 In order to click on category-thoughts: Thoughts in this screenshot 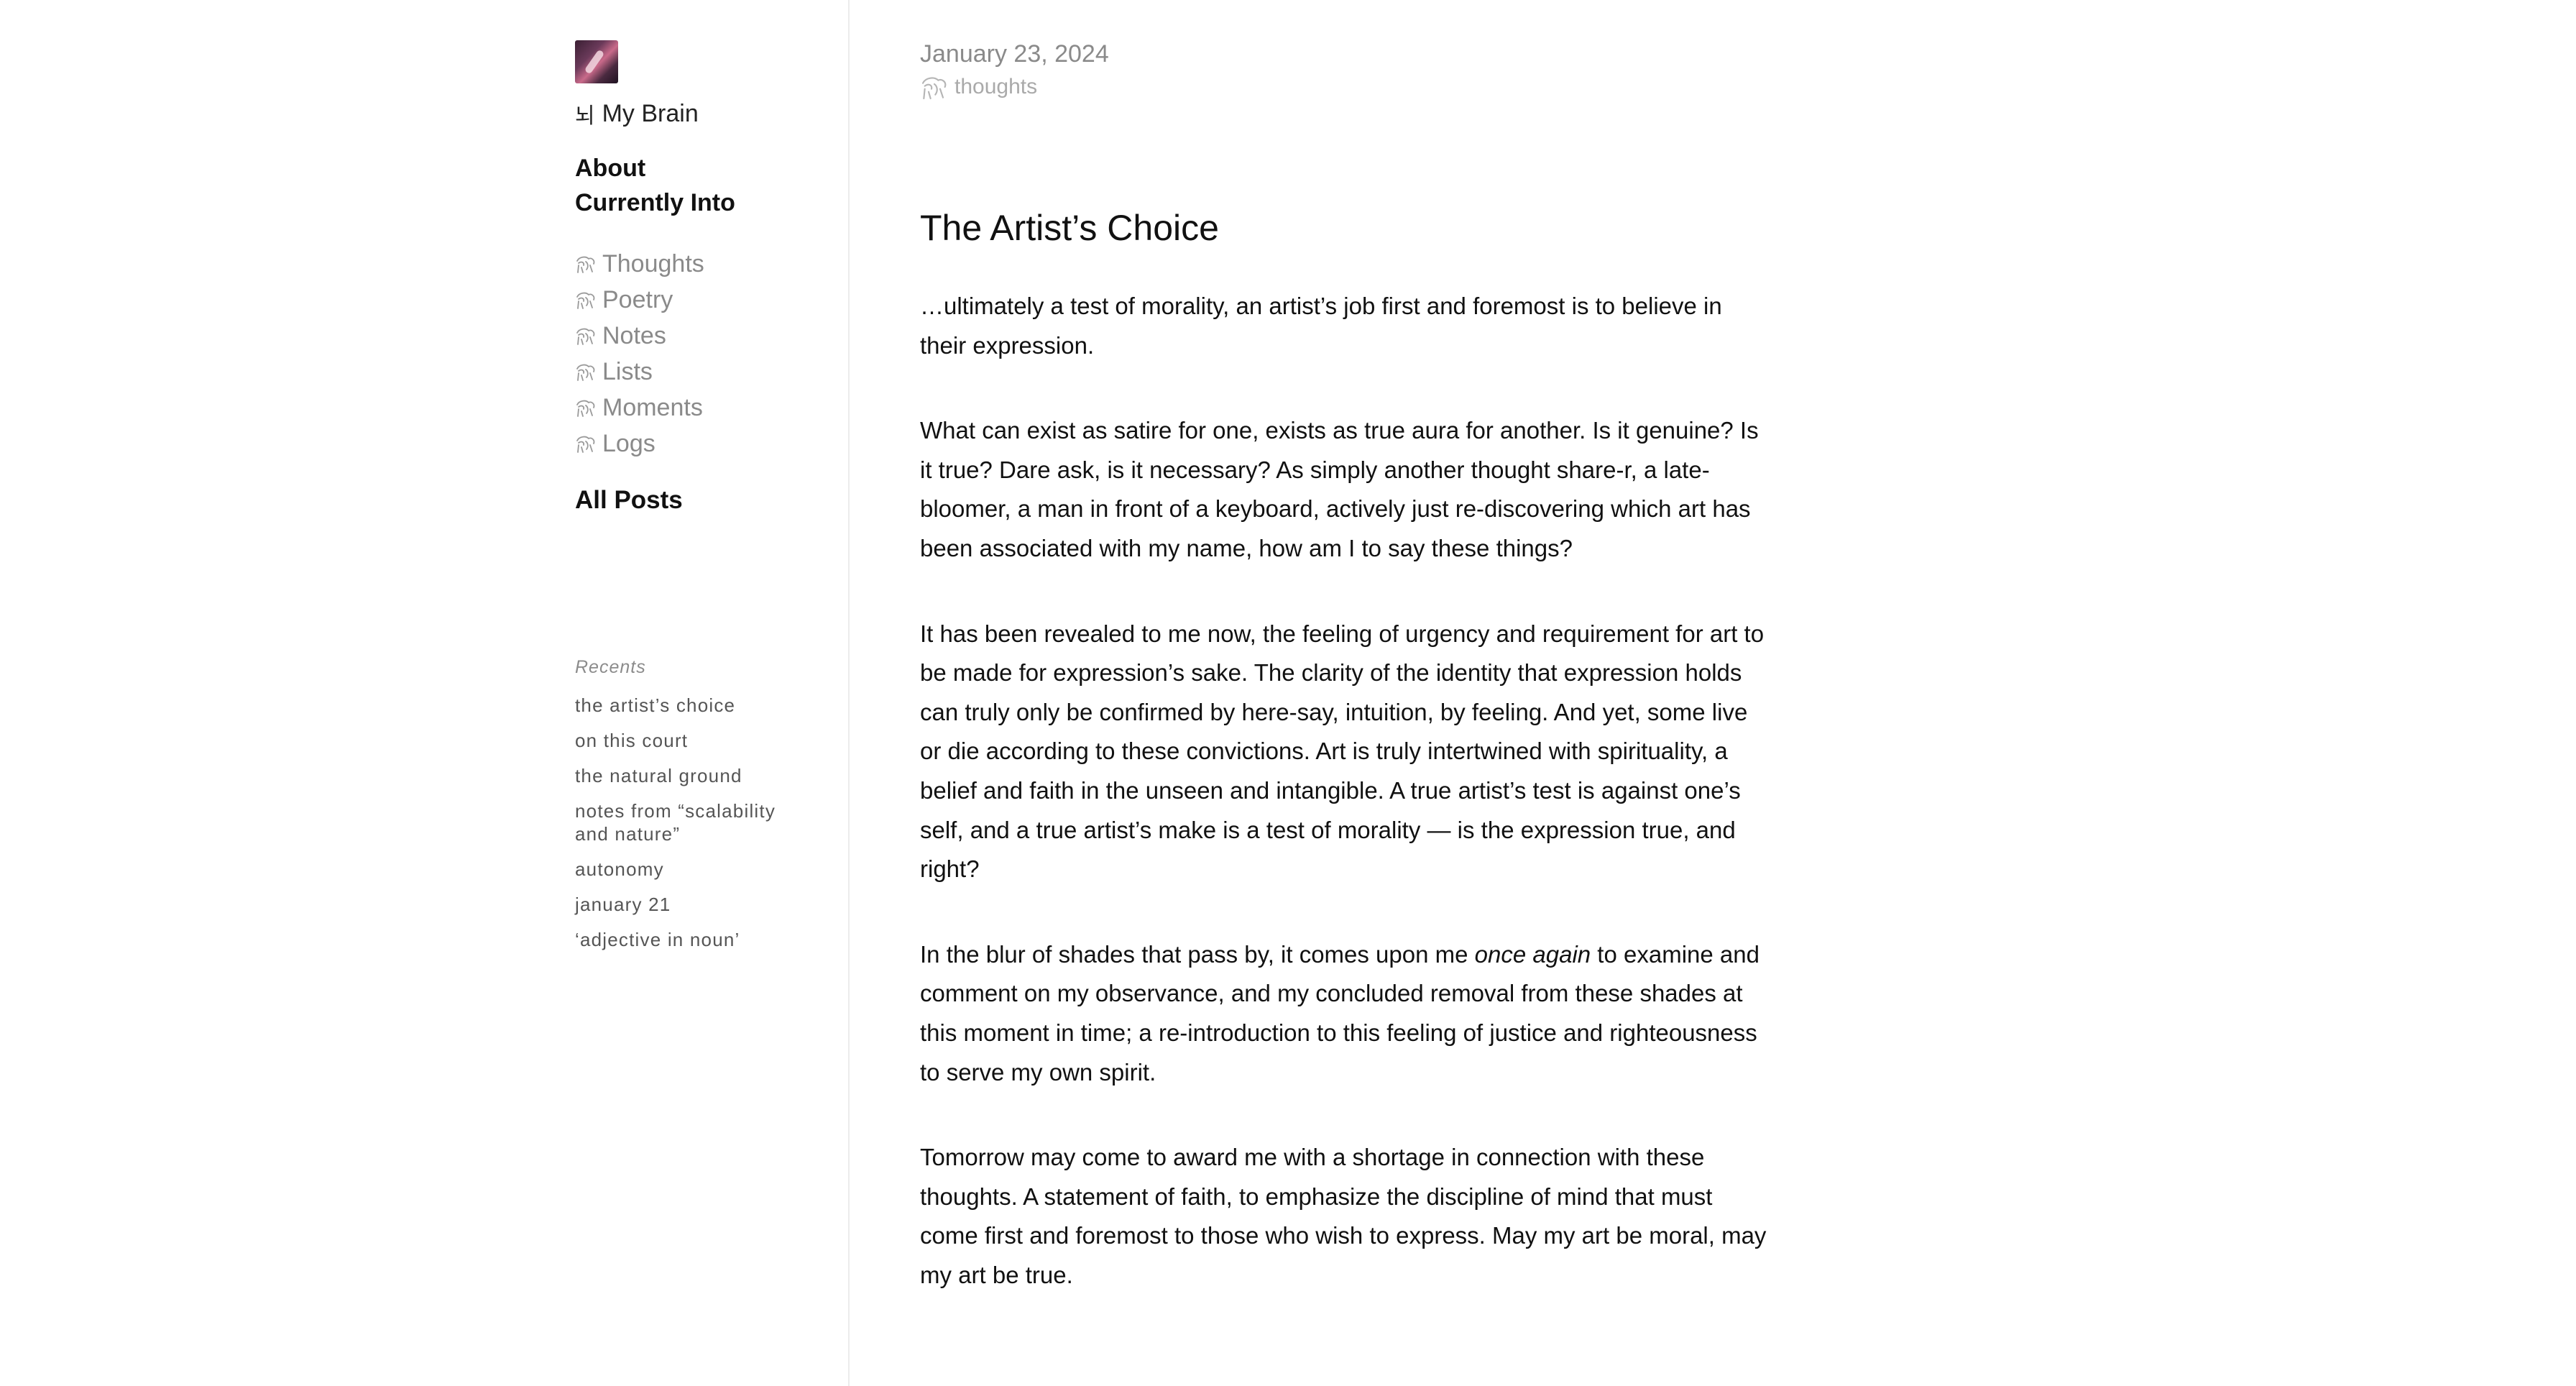, I will do `click(704, 264)`.